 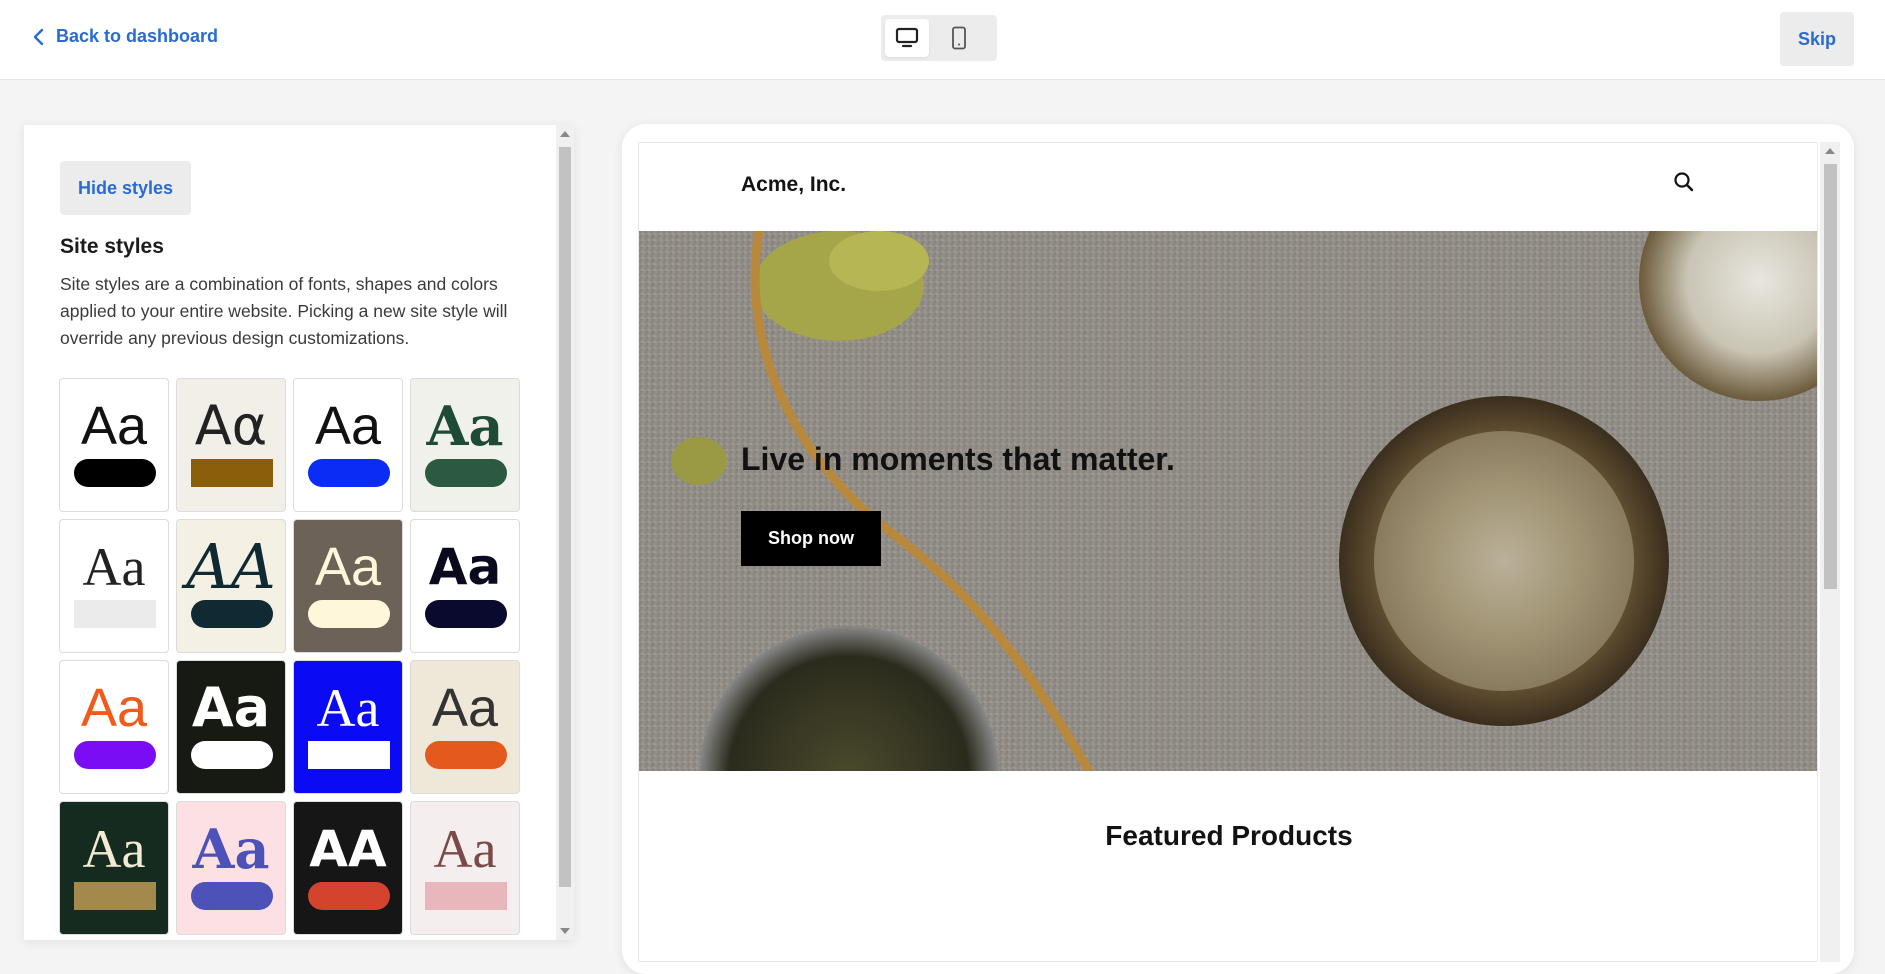 What do you see at coordinates (1830, 376) in the screenshot?
I see `preview-scrollbar-thumb` at bounding box center [1830, 376].